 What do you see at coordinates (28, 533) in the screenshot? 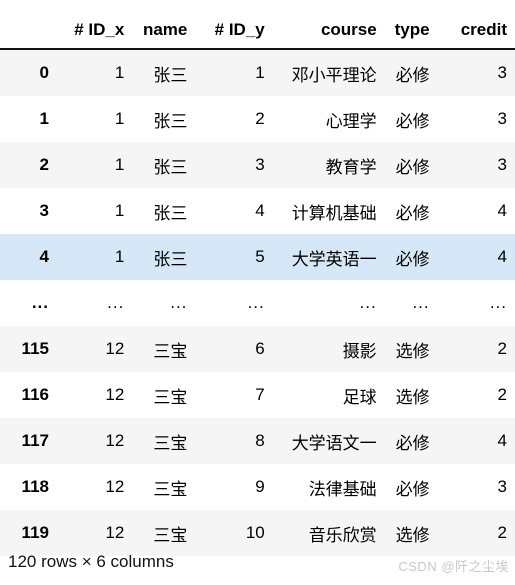
I see `row-index-cell: 119` at bounding box center [28, 533].